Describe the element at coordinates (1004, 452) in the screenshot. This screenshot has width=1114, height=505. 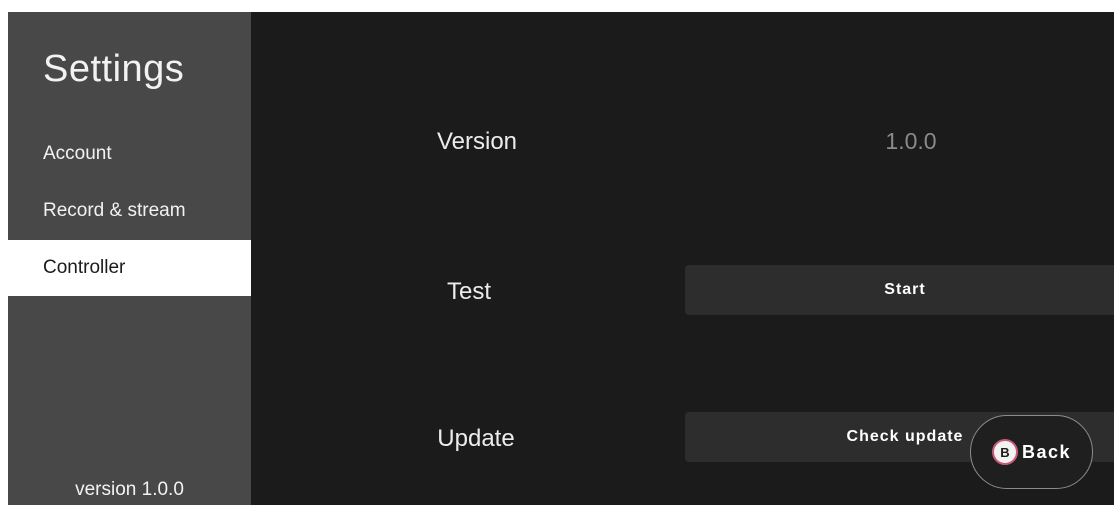
I see `b-button-icon: B` at that location.